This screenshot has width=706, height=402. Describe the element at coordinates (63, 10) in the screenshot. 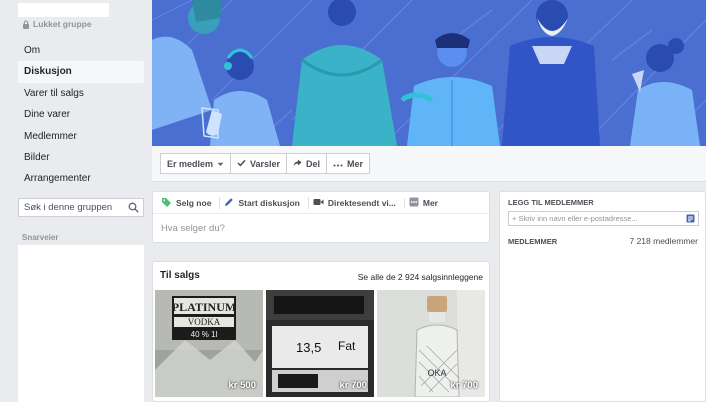

I see `group-name-placeholder` at that location.